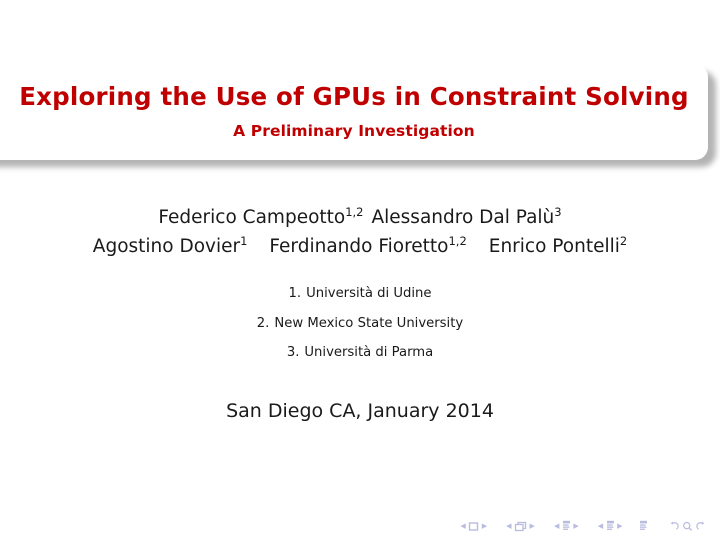 This screenshot has height=541, width=720. What do you see at coordinates (360, 411) in the screenshot?
I see `date-location: San Diego CA, January 2014` at bounding box center [360, 411].